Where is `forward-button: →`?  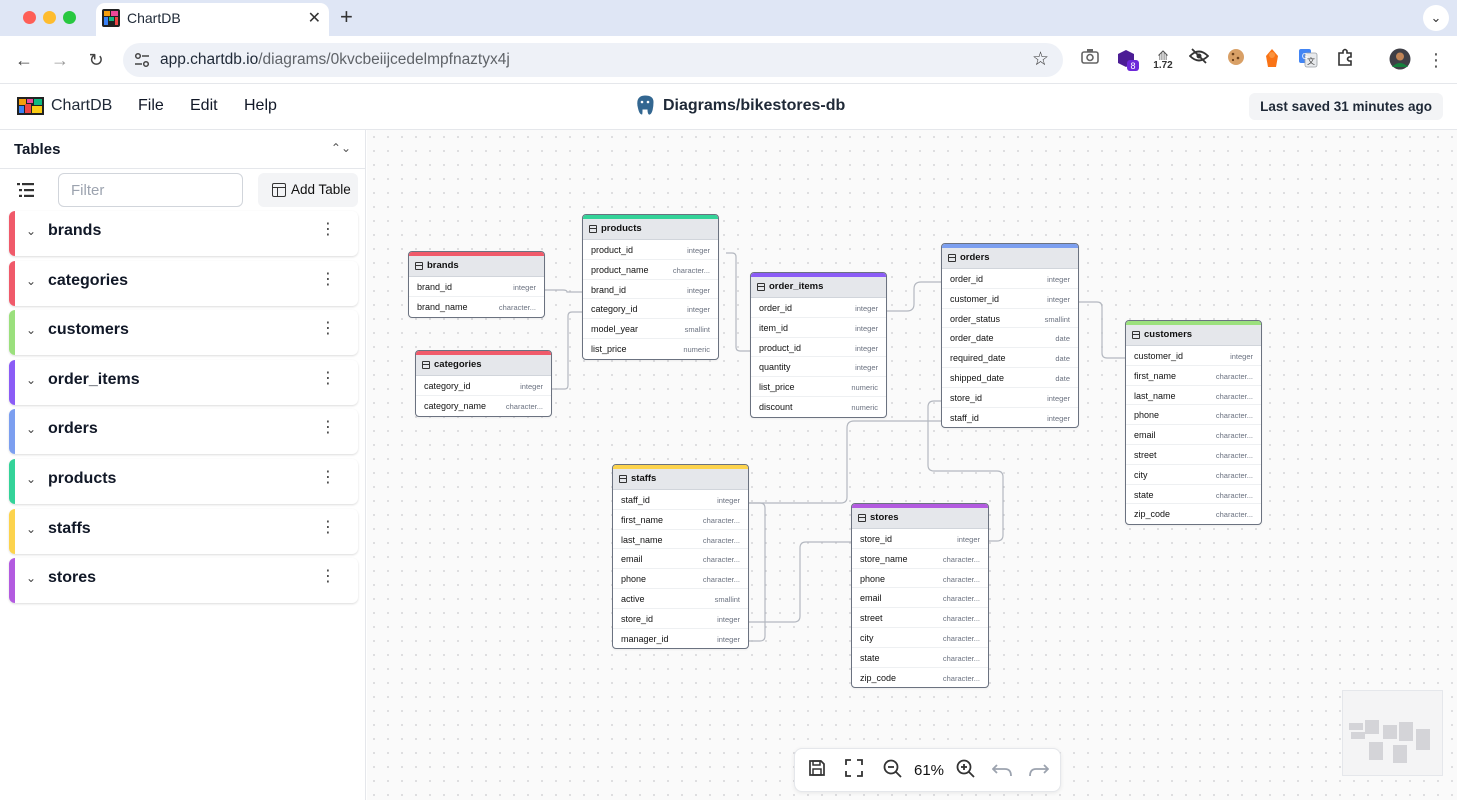
forward-button: → is located at coordinates (60, 60).